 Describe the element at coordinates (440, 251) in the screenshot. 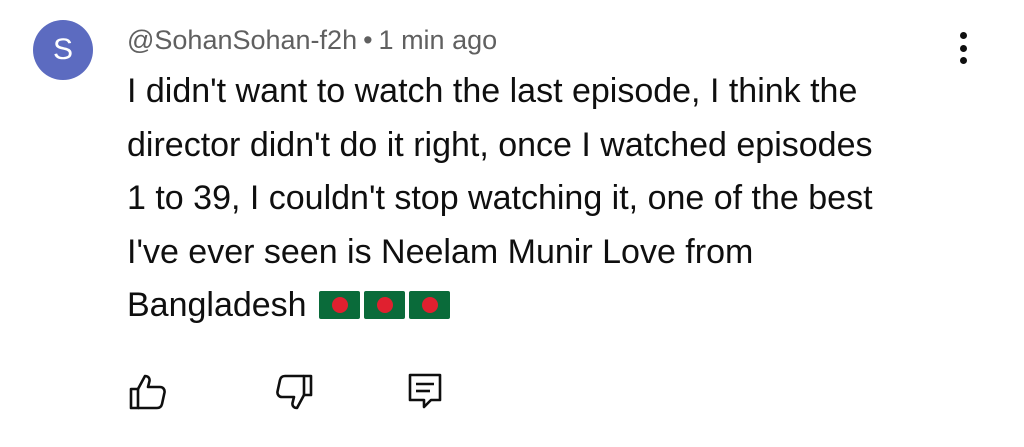

I see `comment-text-line: I've ever seen is Neelam Munir Love from` at that location.